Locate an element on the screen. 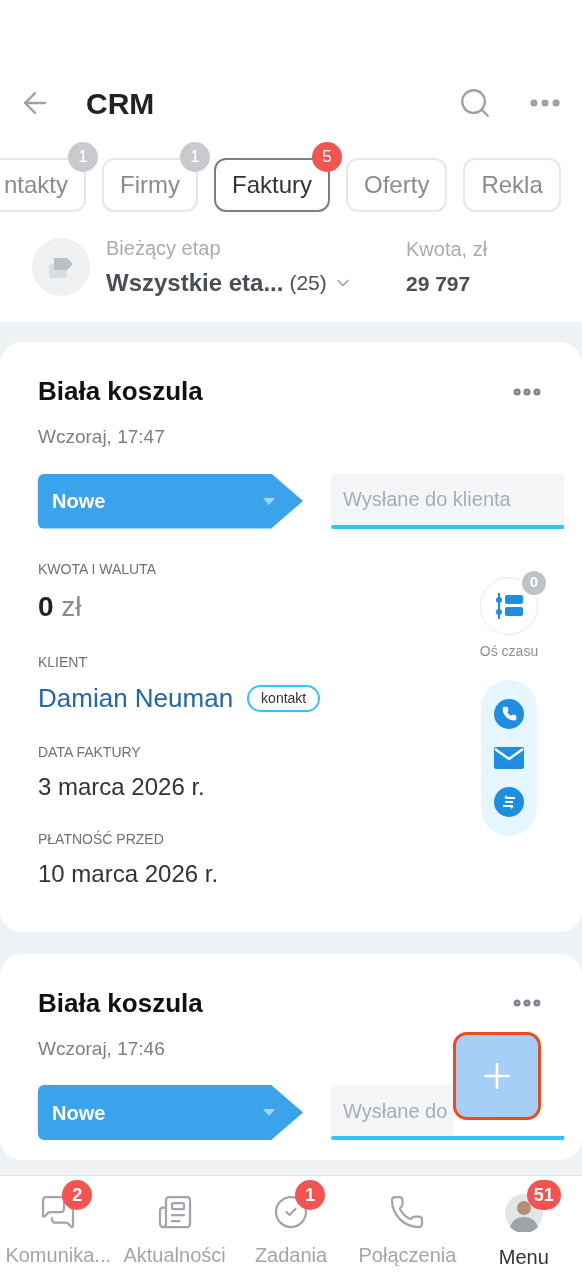 The height and width of the screenshot is (1280, 582). timeline-icon is located at coordinates (509, 605).